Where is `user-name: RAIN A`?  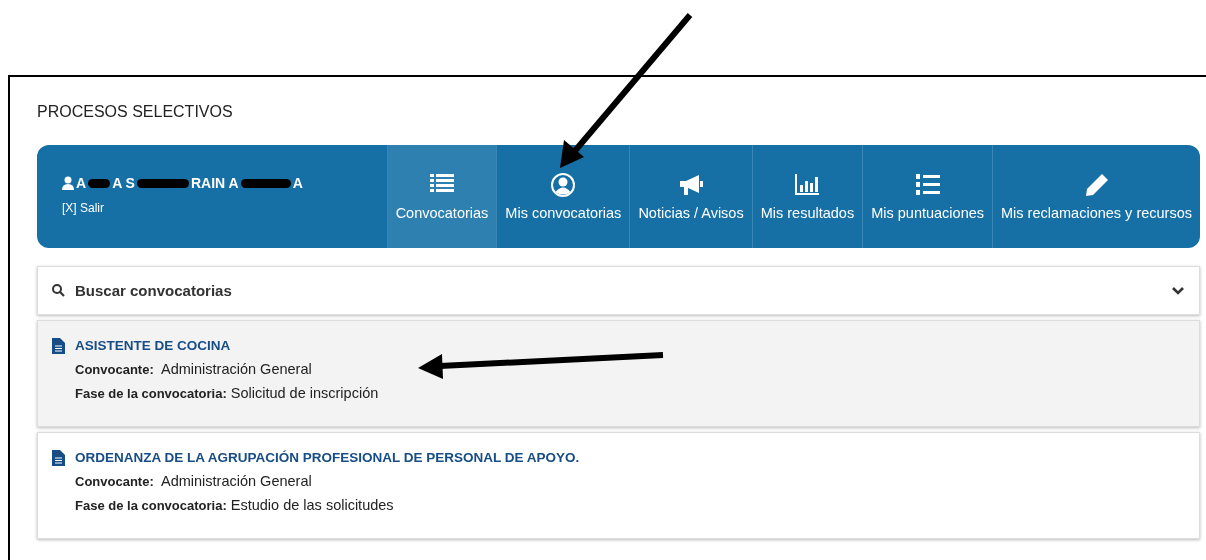
user-name: RAIN A is located at coordinates (214, 183).